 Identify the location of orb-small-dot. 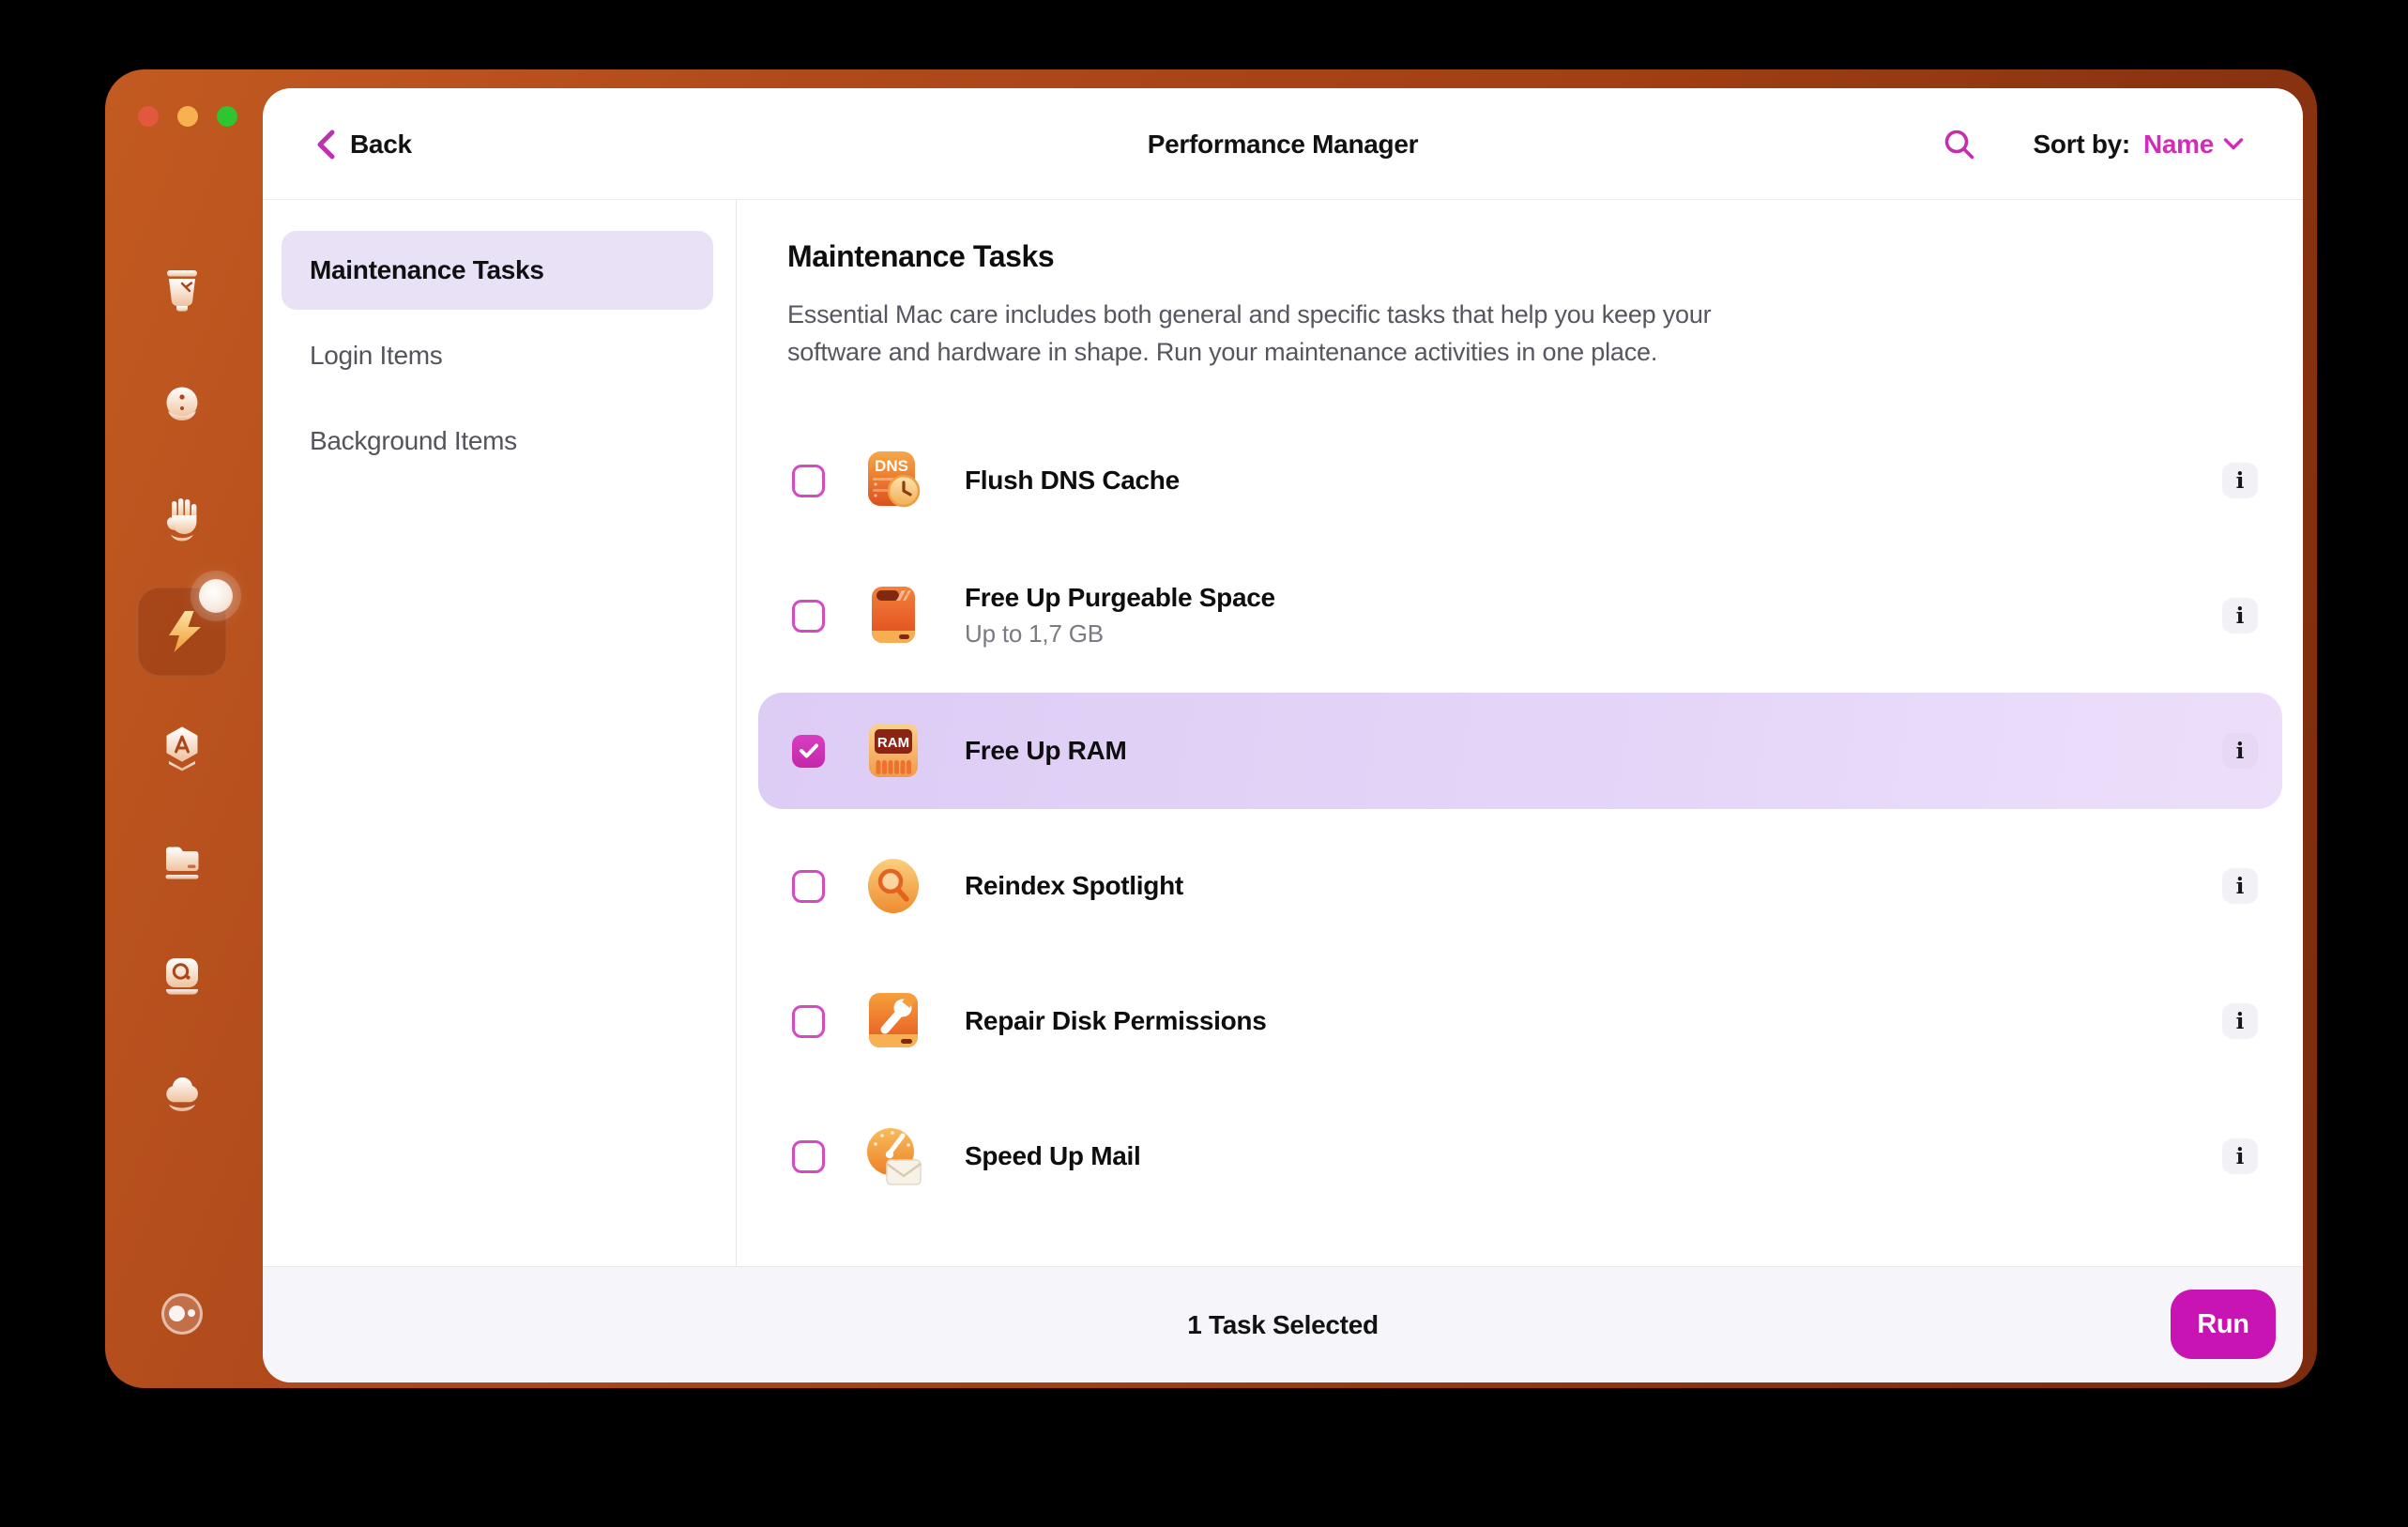
(191, 1313).